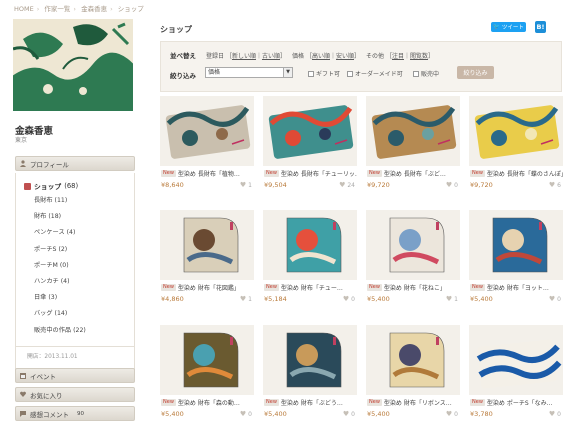  What do you see at coordinates (321, 56) in the screenshot?
I see `sort-price-high: 高い順` at bounding box center [321, 56].